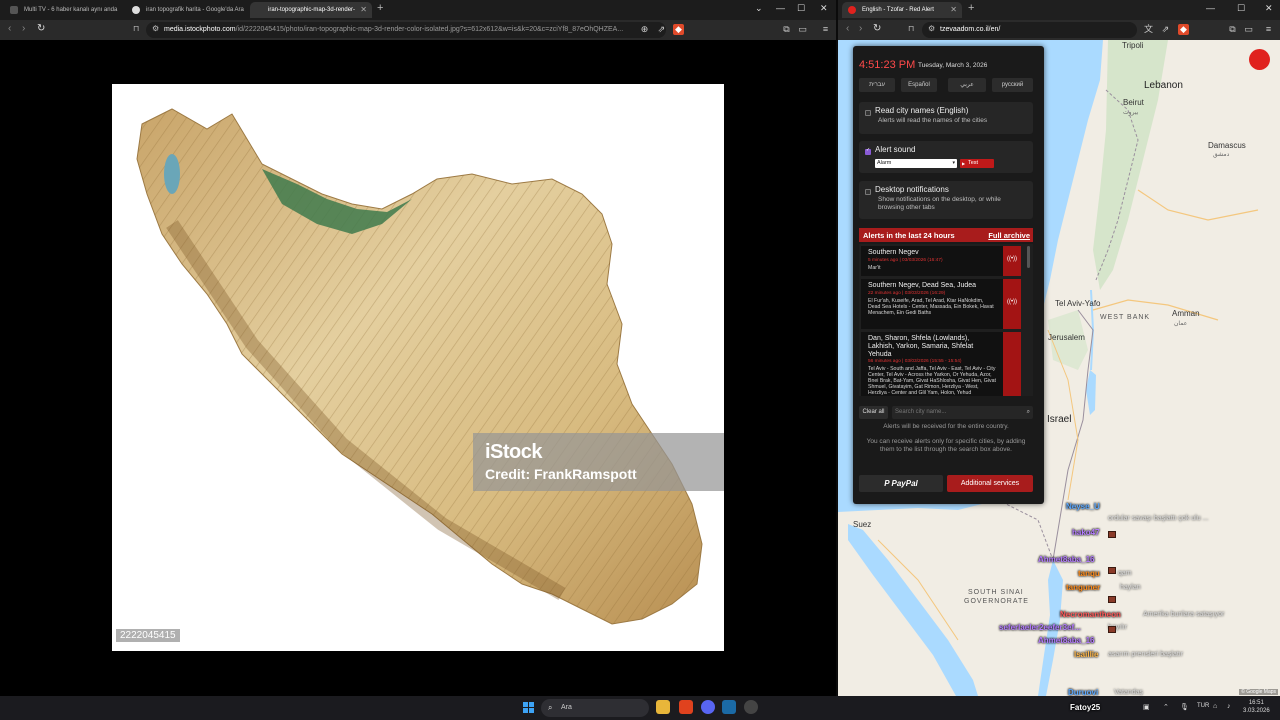  I want to click on tray-clock: 16:51 3.03.2026, so click(1256, 707).